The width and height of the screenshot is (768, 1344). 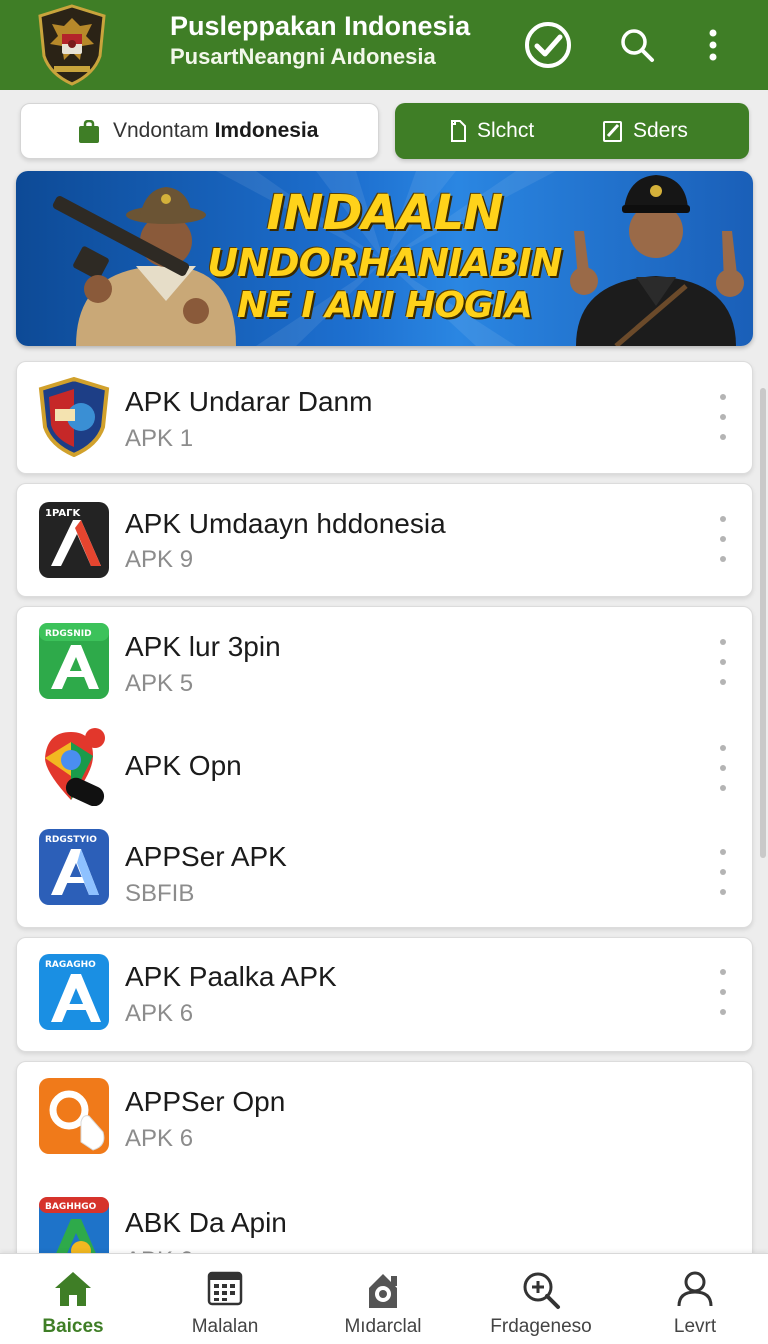 What do you see at coordinates (160, 893) in the screenshot?
I see `app-version: SBFIB` at bounding box center [160, 893].